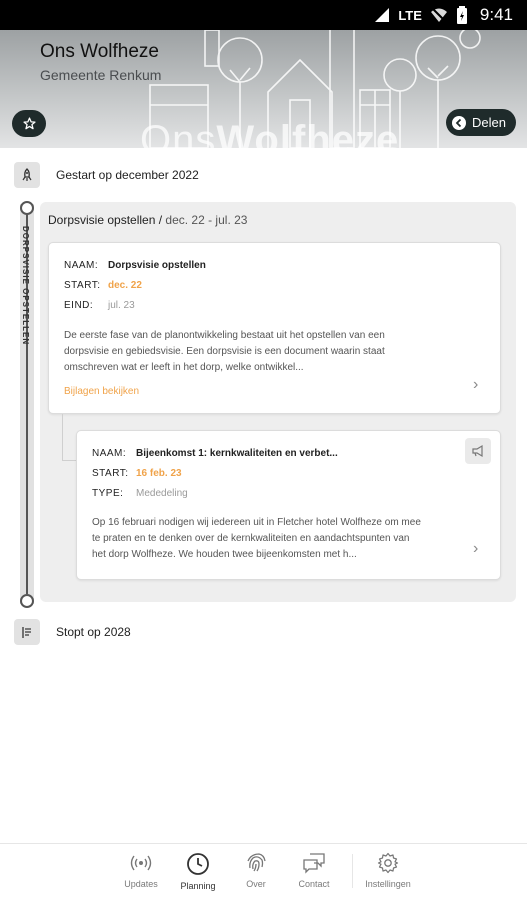 The width and height of the screenshot is (527, 900). I want to click on card1-end-value: jul. 23, so click(121, 305).